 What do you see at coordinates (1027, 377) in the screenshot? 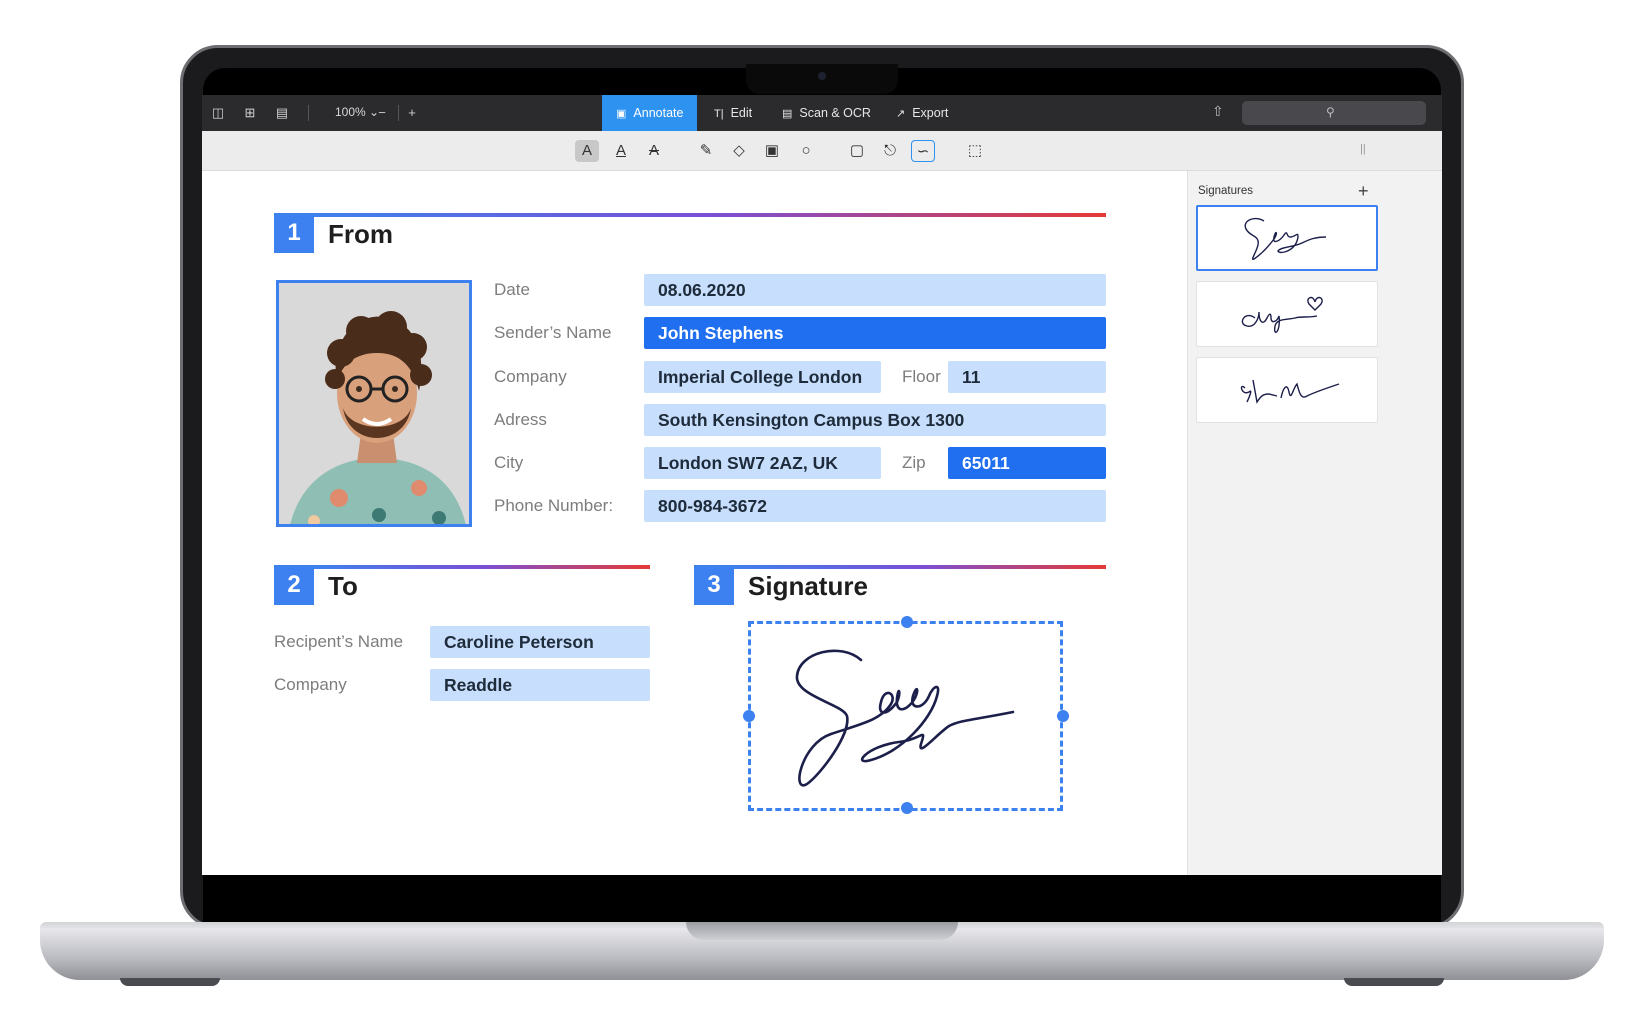
I see `floor-field: 11` at bounding box center [1027, 377].